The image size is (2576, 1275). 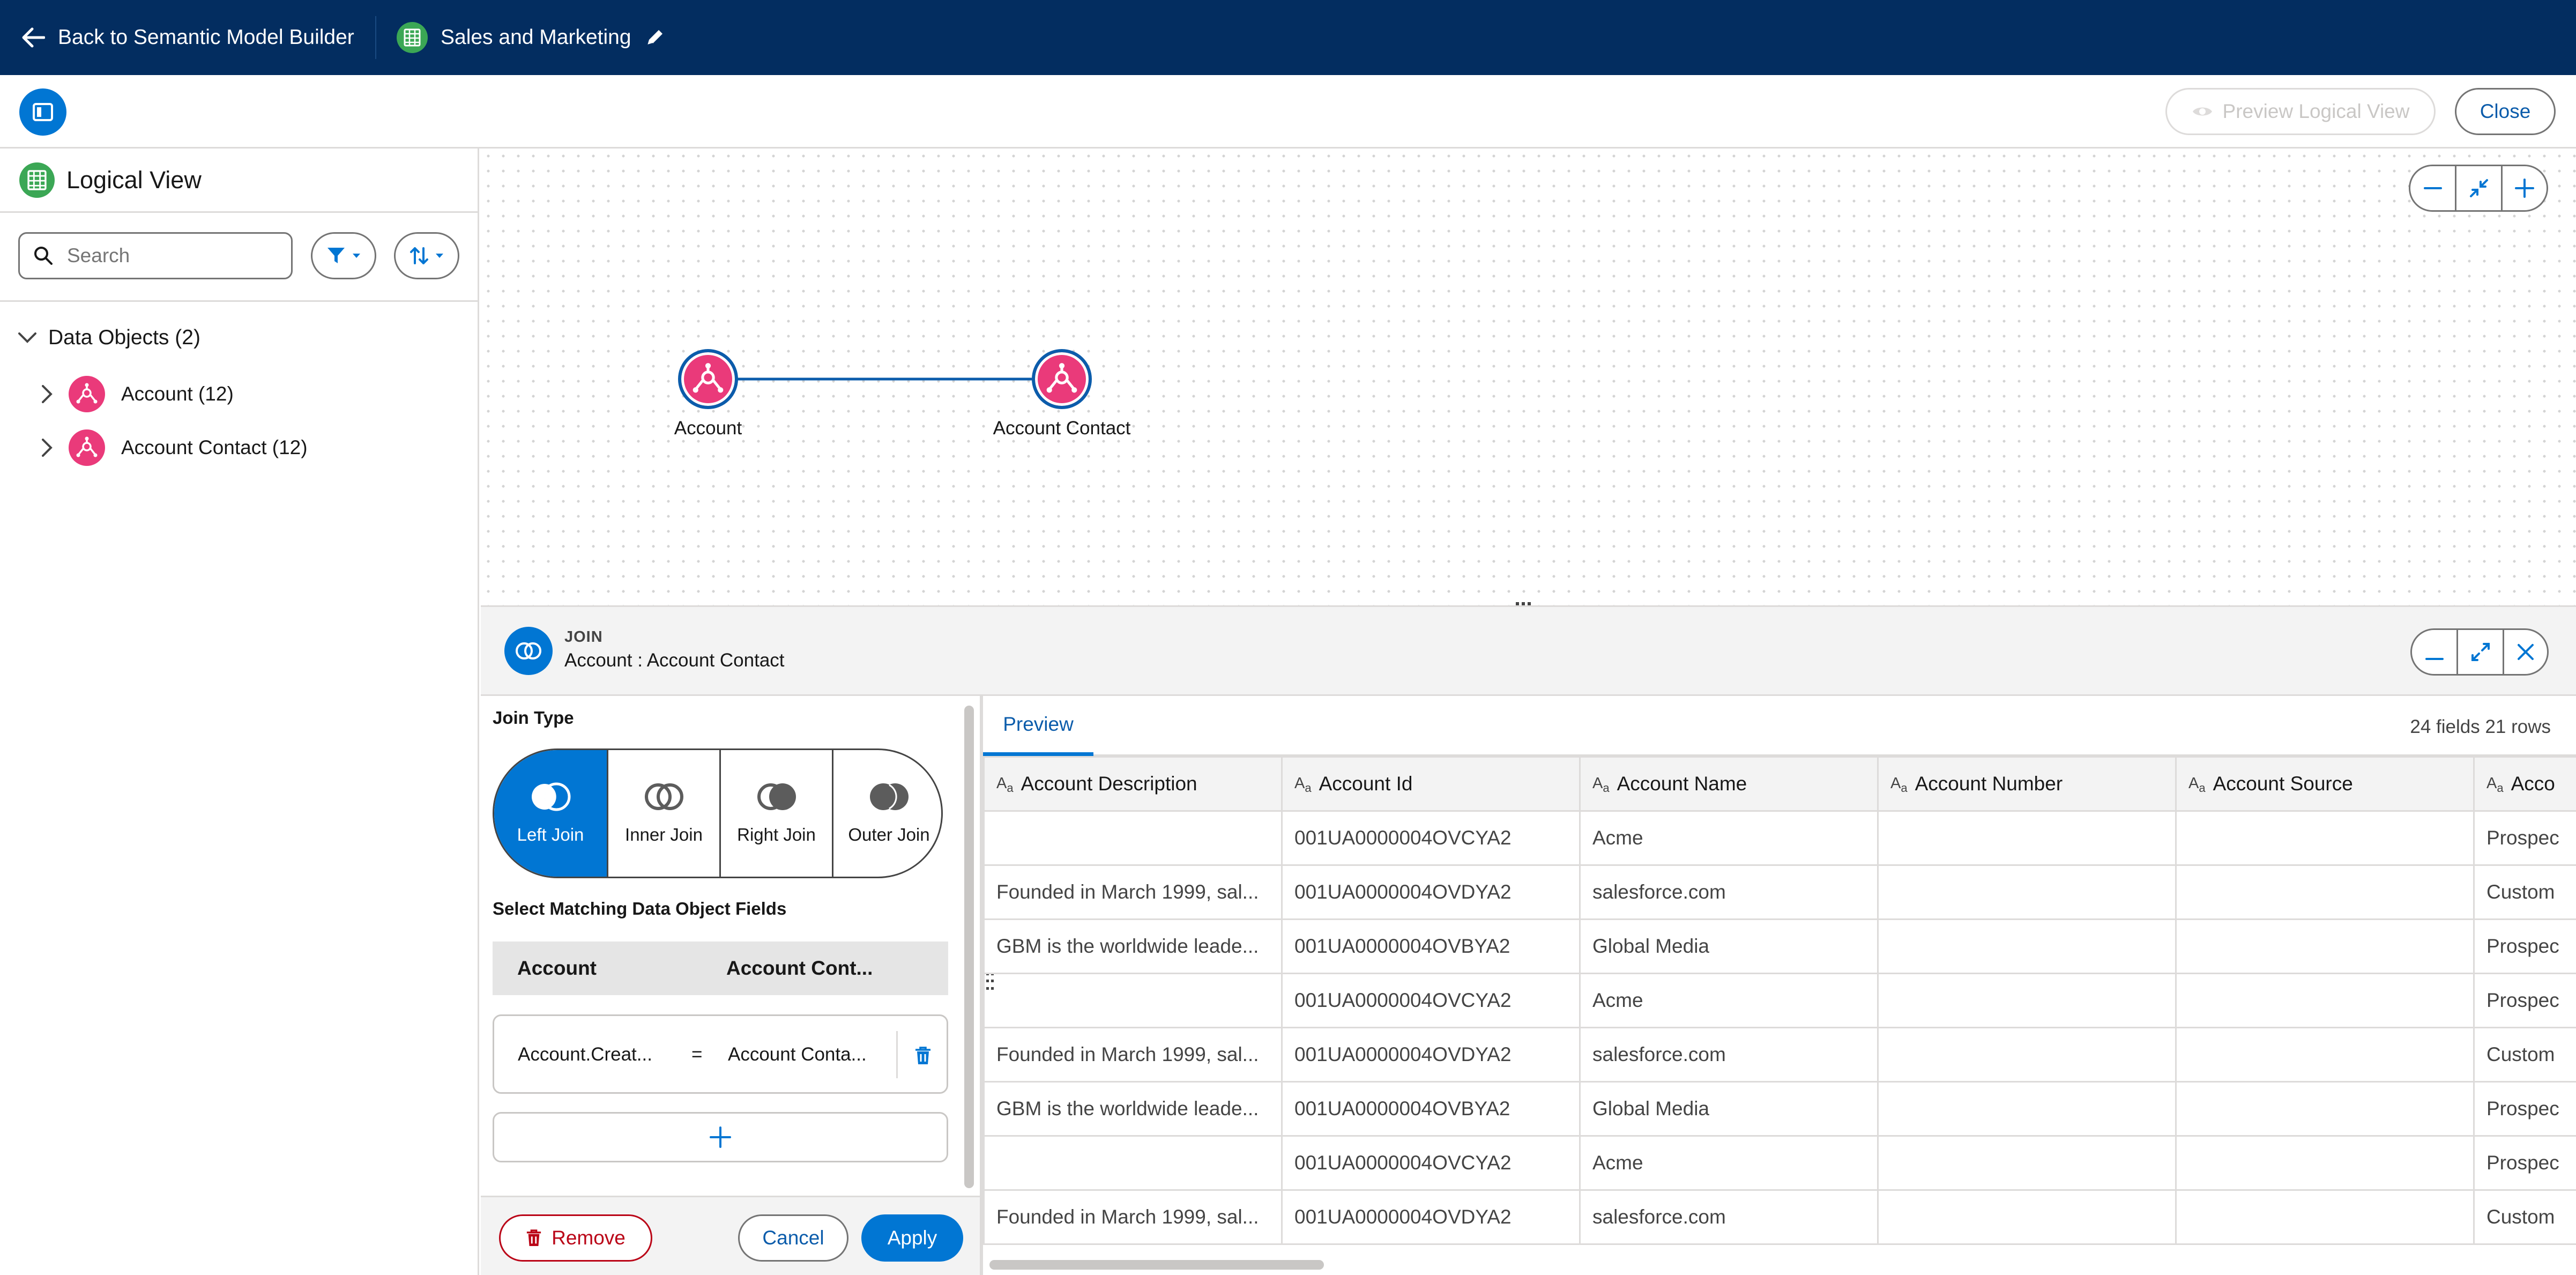 What do you see at coordinates (2202, 111) in the screenshot?
I see `eye-icon` at bounding box center [2202, 111].